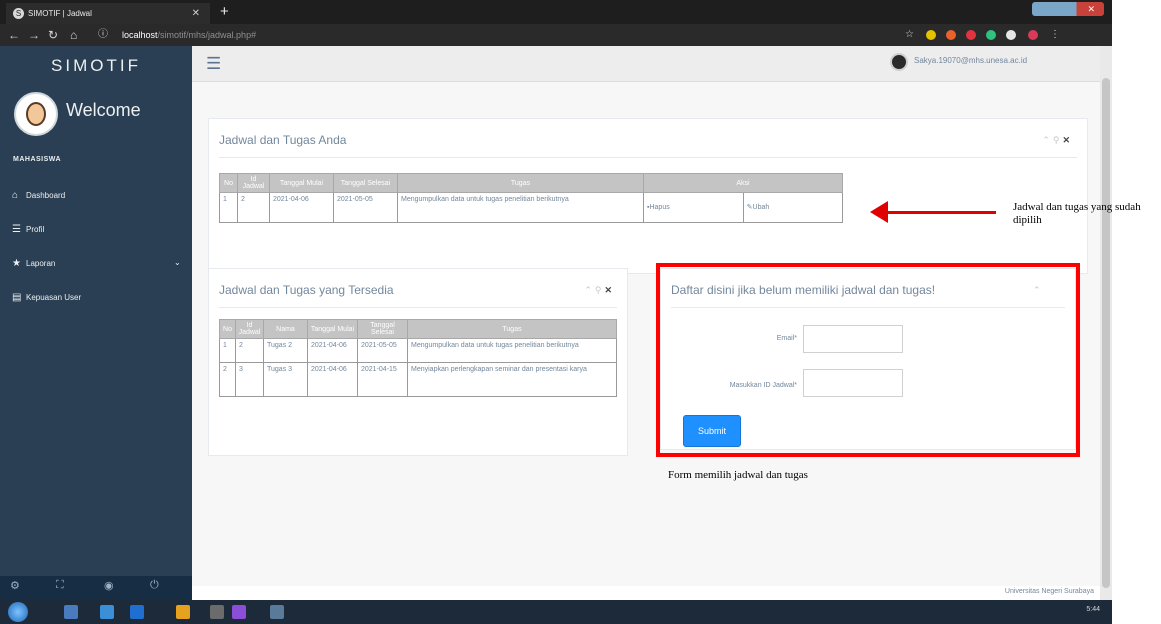 The height and width of the screenshot is (624, 1161). Describe the element at coordinates (53, 35) in the screenshot. I see `reload-icon: ↻` at that location.